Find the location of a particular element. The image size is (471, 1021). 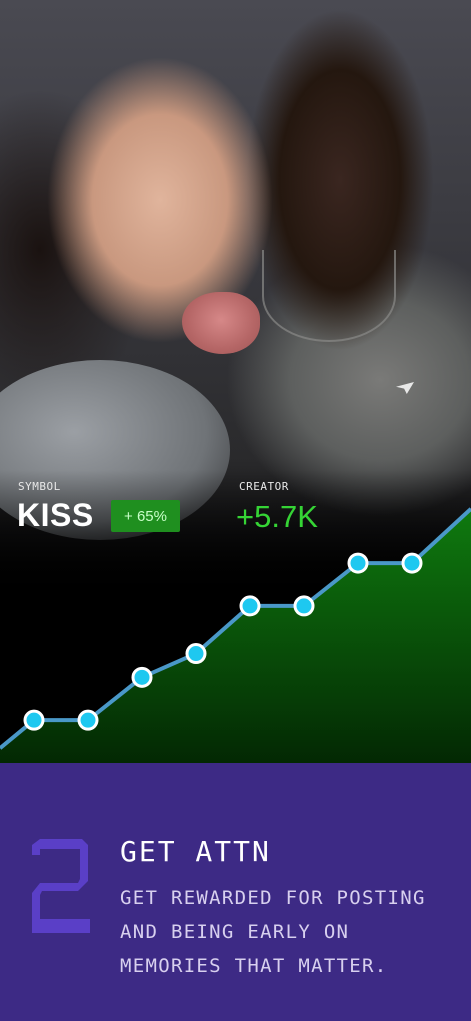

necklace-shape is located at coordinates (329, 296).